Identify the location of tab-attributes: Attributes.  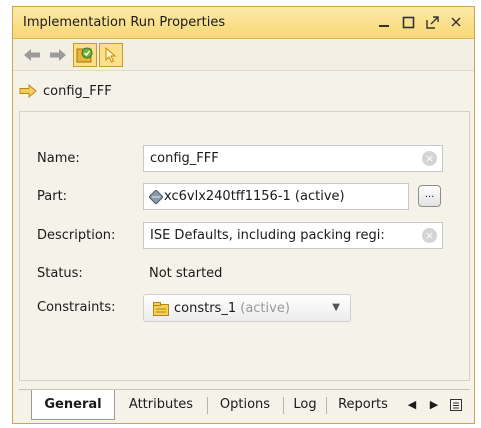
(161, 405).